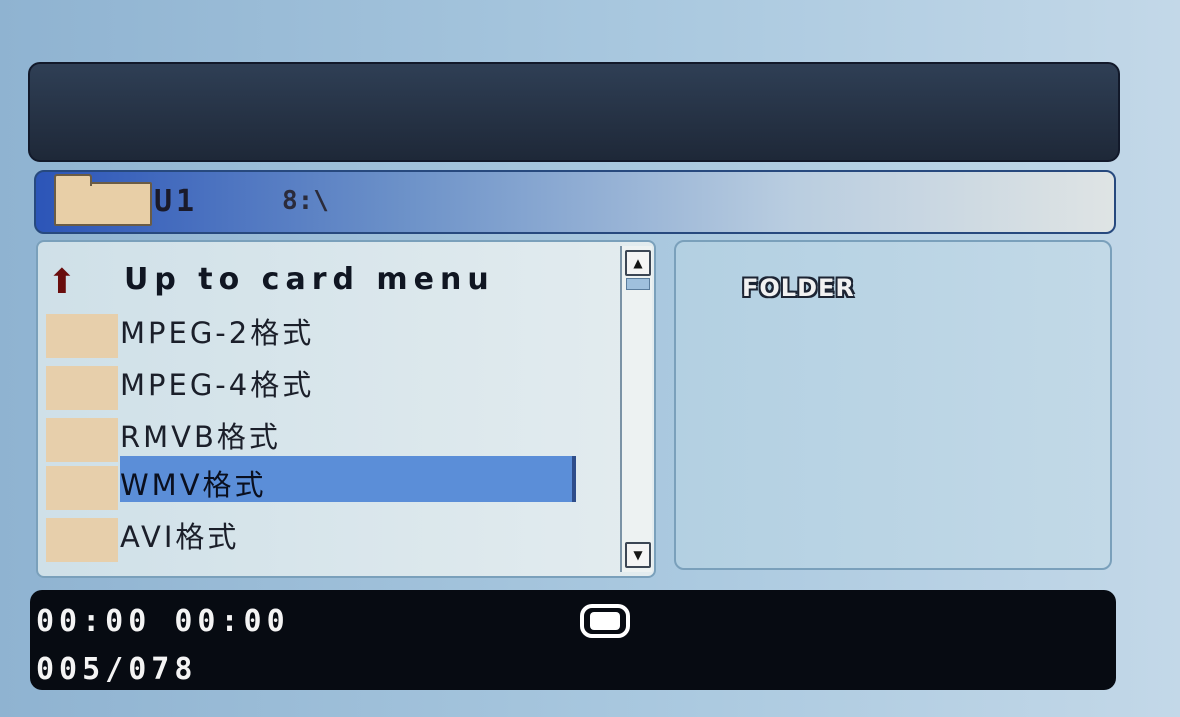 This screenshot has height=717, width=1180. Describe the element at coordinates (163, 621) in the screenshot. I see `playback-time: 00:00 00:00` at that location.